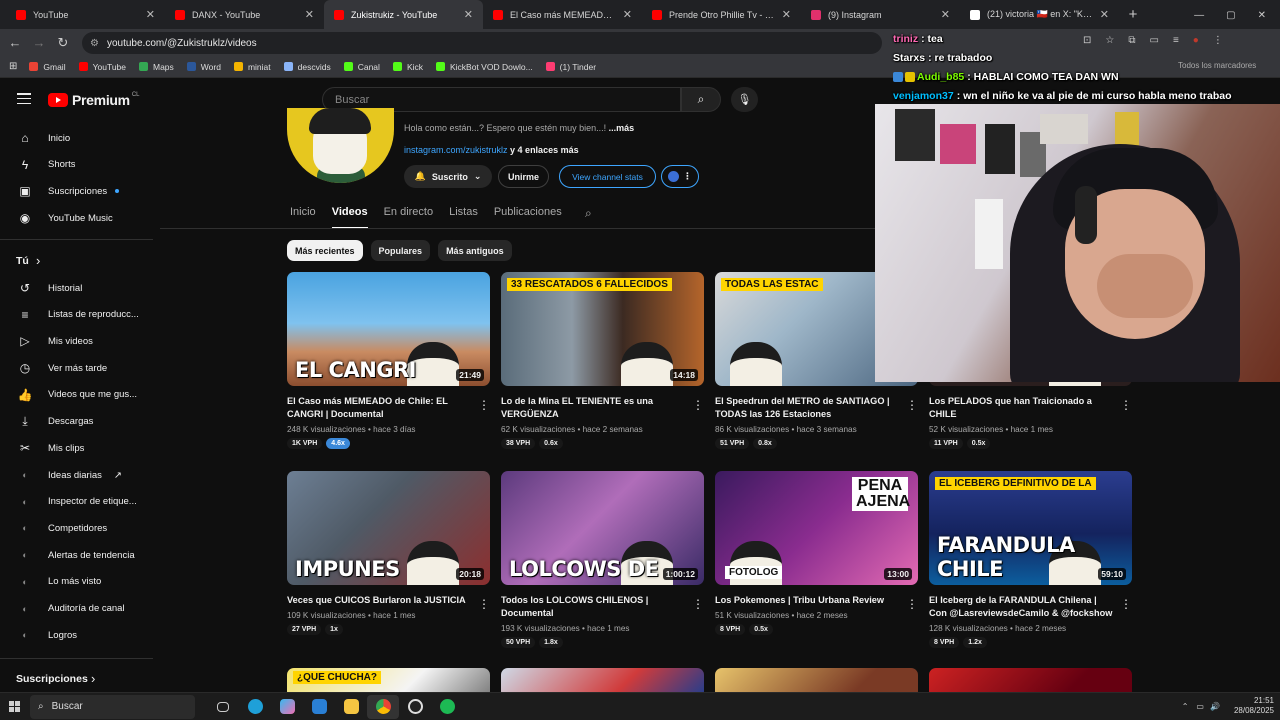  What do you see at coordinates (307, 67) in the screenshot?
I see `bookmark-item: descvids` at bounding box center [307, 67].